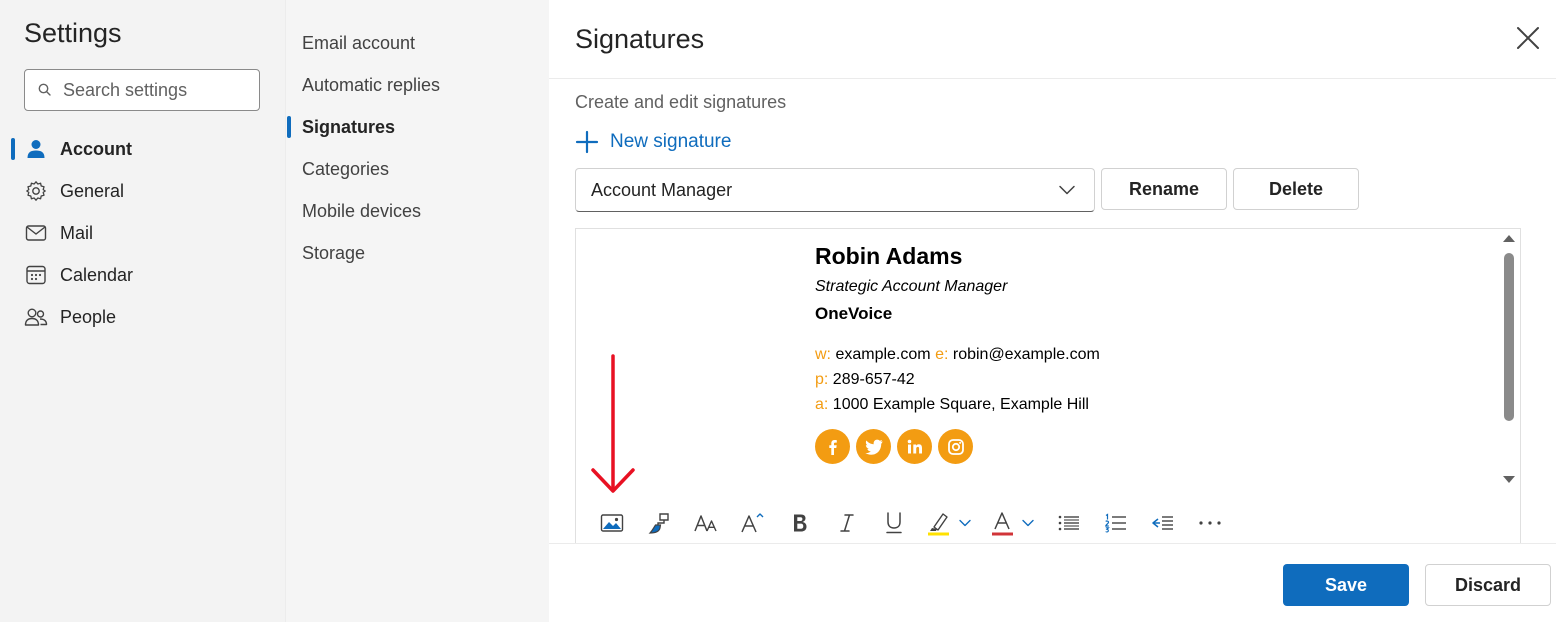  What do you see at coordinates (1164, 189) in the screenshot?
I see `rename-button: Rename` at bounding box center [1164, 189].